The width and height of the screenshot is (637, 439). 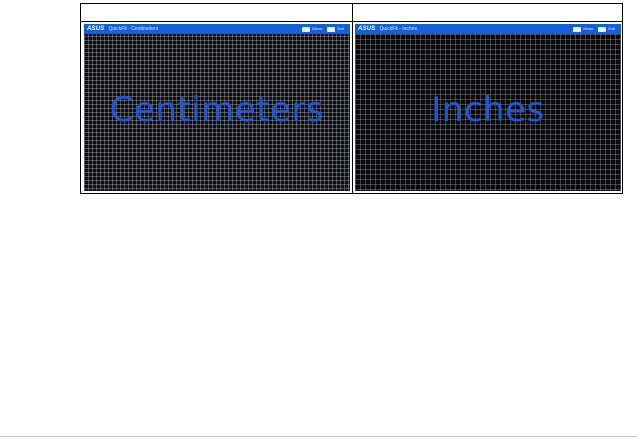 I want to click on window-title: QuickFit - Inches, so click(x=398, y=29).